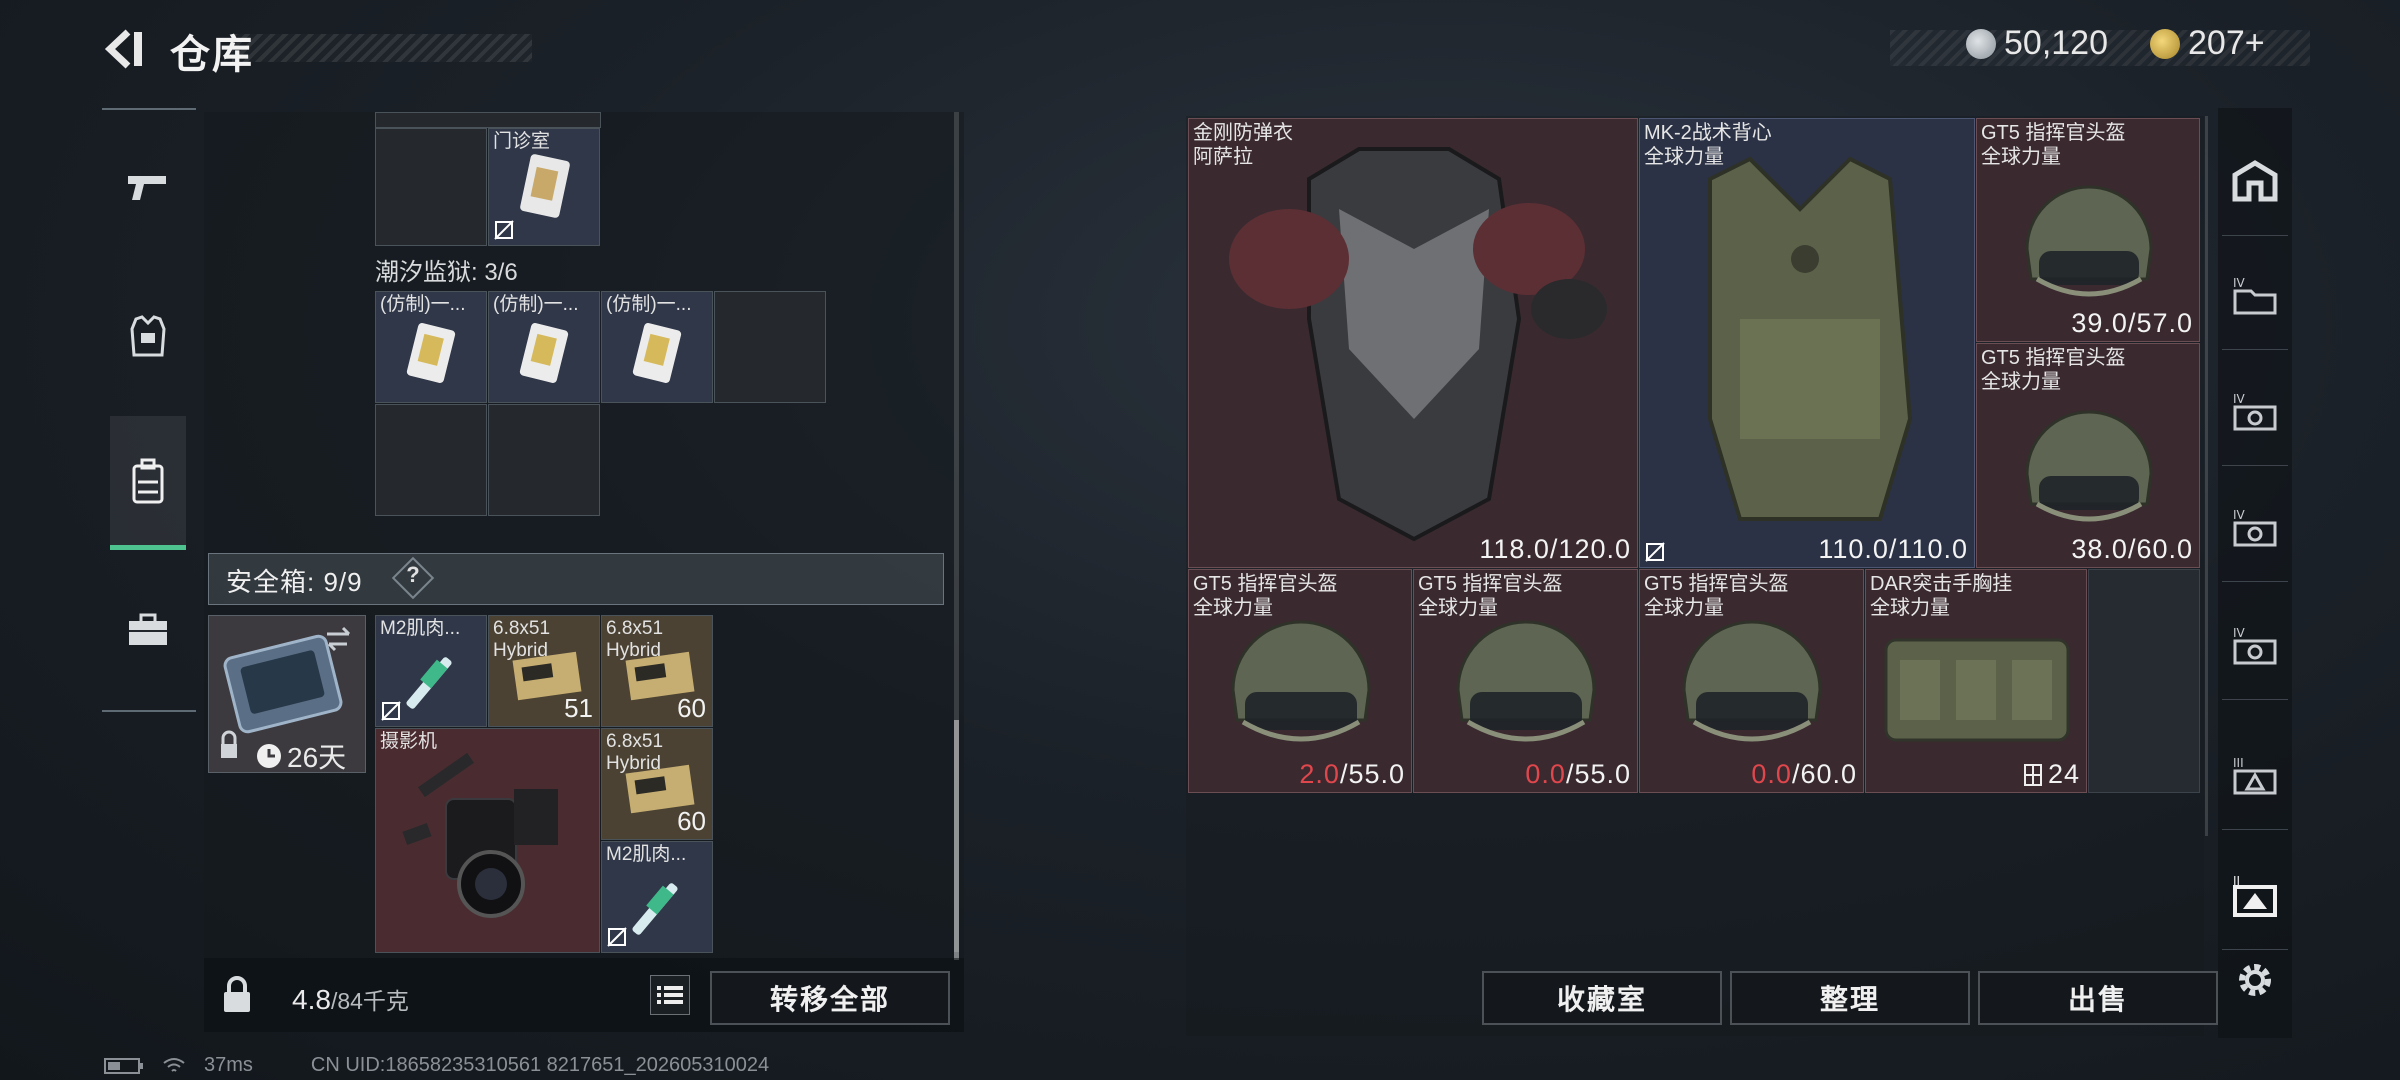 This screenshot has height=1080, width=2400. I want to click on back-button, so click(125, 49).